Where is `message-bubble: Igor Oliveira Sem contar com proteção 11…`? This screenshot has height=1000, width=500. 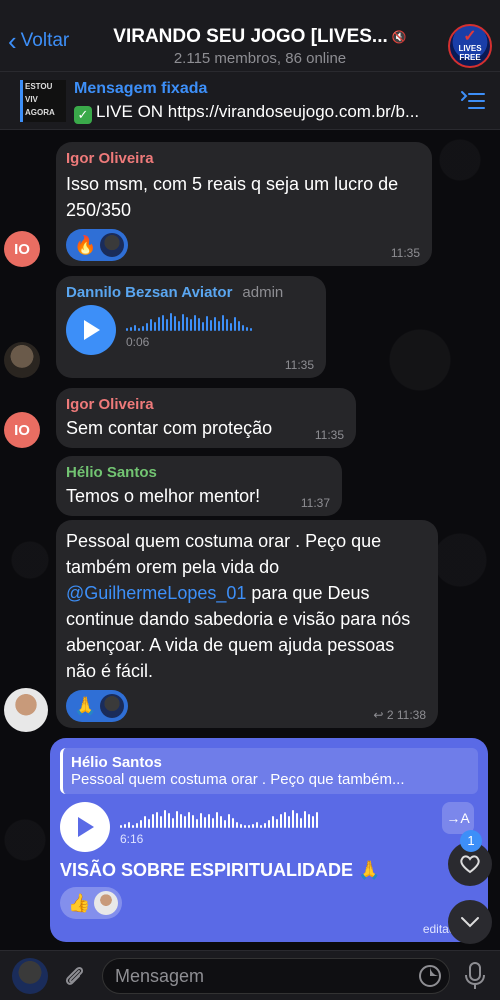
message-bubble: Igor Oliveira Sem contar com proteção 11… is located at coordinates (206, 418).